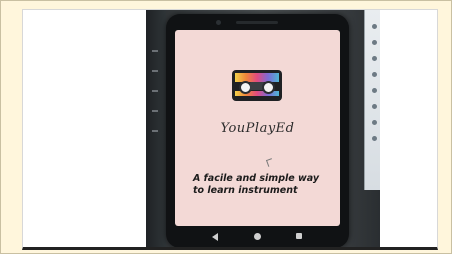  I want to click on background-monitor, so click(372, 100).